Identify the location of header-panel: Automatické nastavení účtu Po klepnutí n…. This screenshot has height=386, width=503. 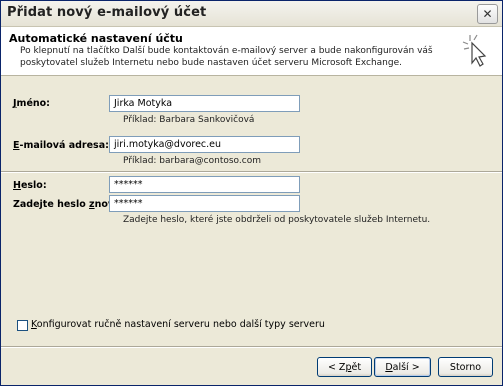
(251, 51).